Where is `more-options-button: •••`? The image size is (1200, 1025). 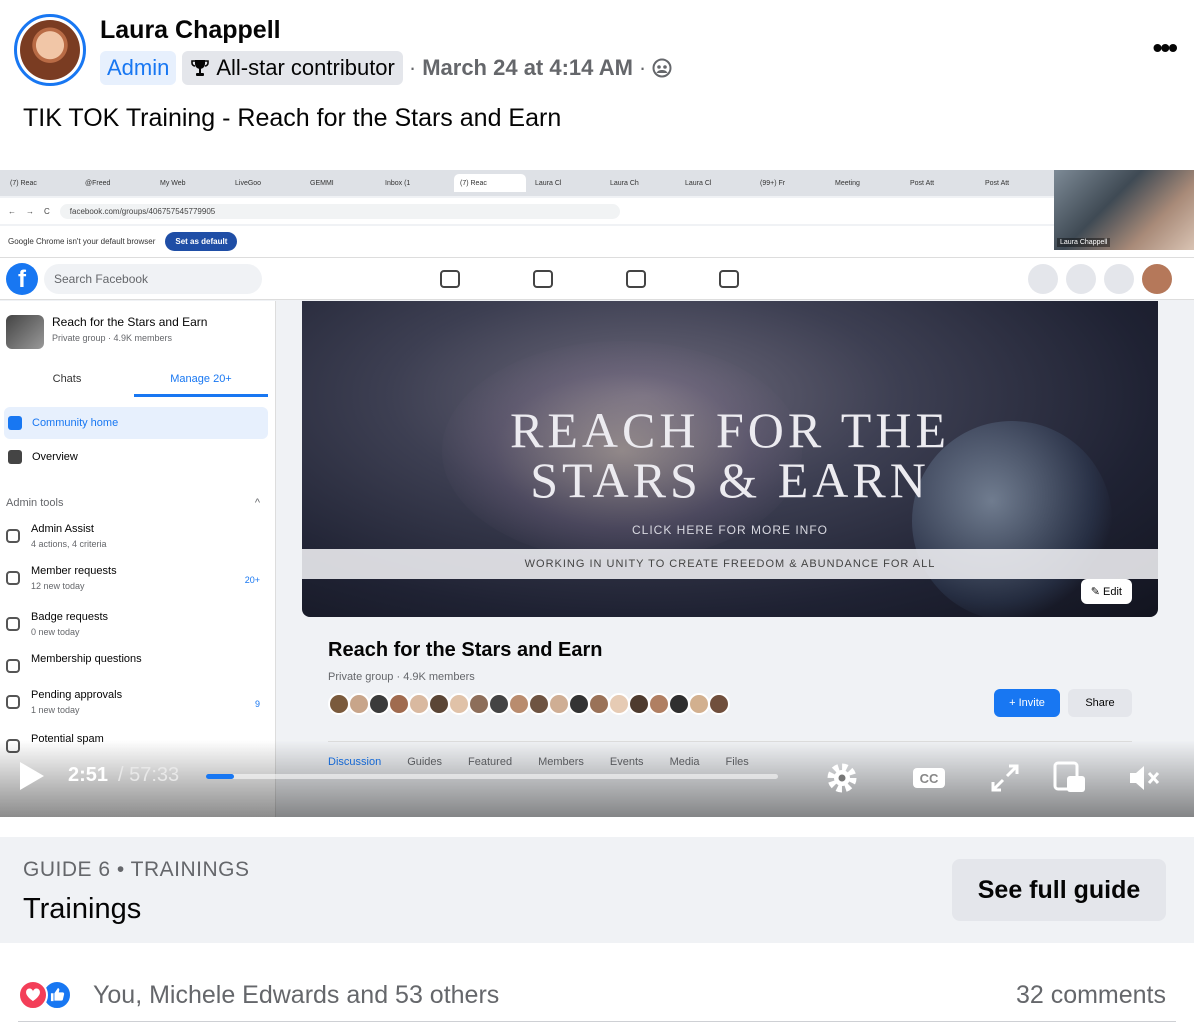 more-options-button: ••• is located at coordinates (1165, 48).